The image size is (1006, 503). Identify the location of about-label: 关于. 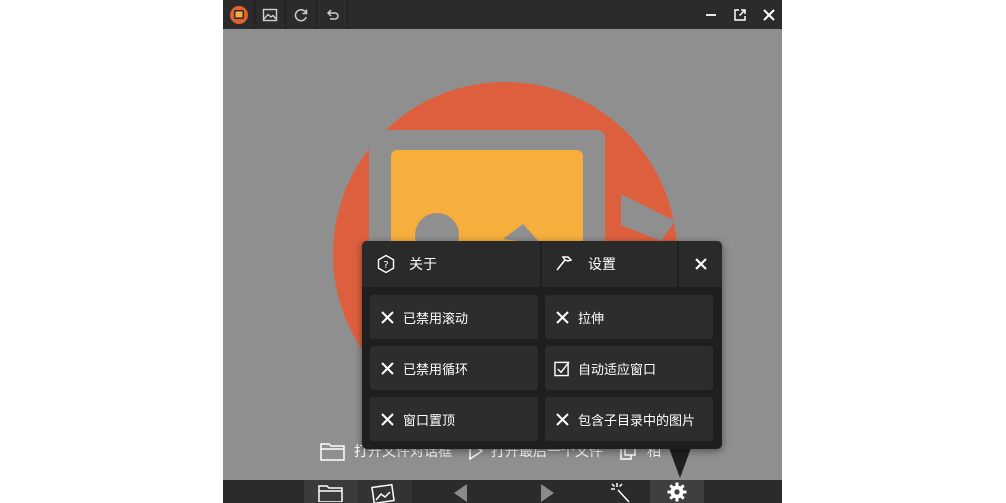
(423, 265).